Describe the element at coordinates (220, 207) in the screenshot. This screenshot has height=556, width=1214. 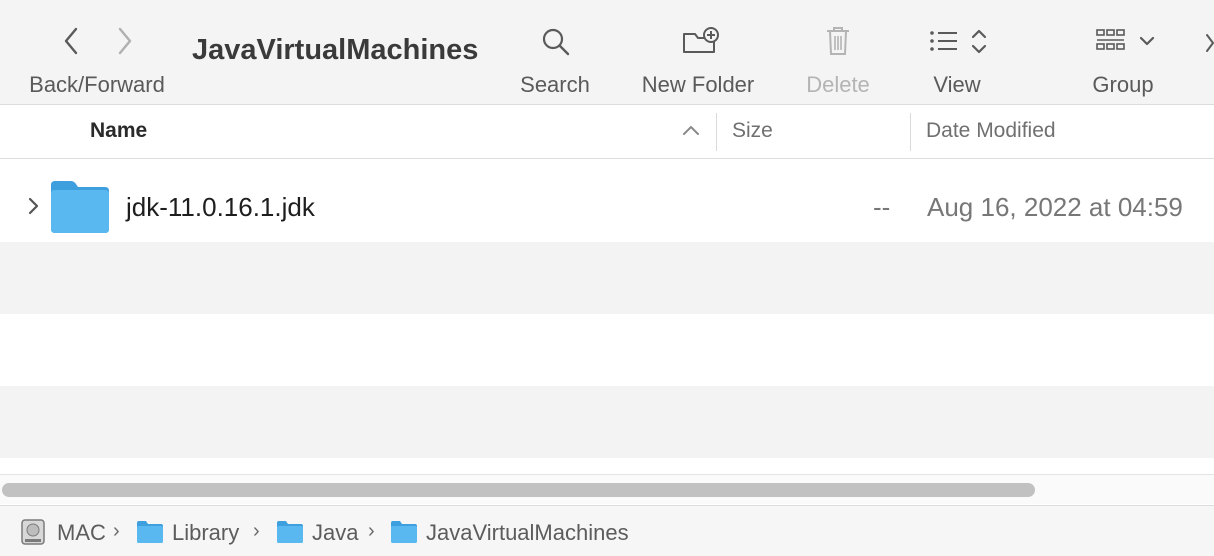
I see `file-name: jdk-11.0.16.1.jdk` at that location.